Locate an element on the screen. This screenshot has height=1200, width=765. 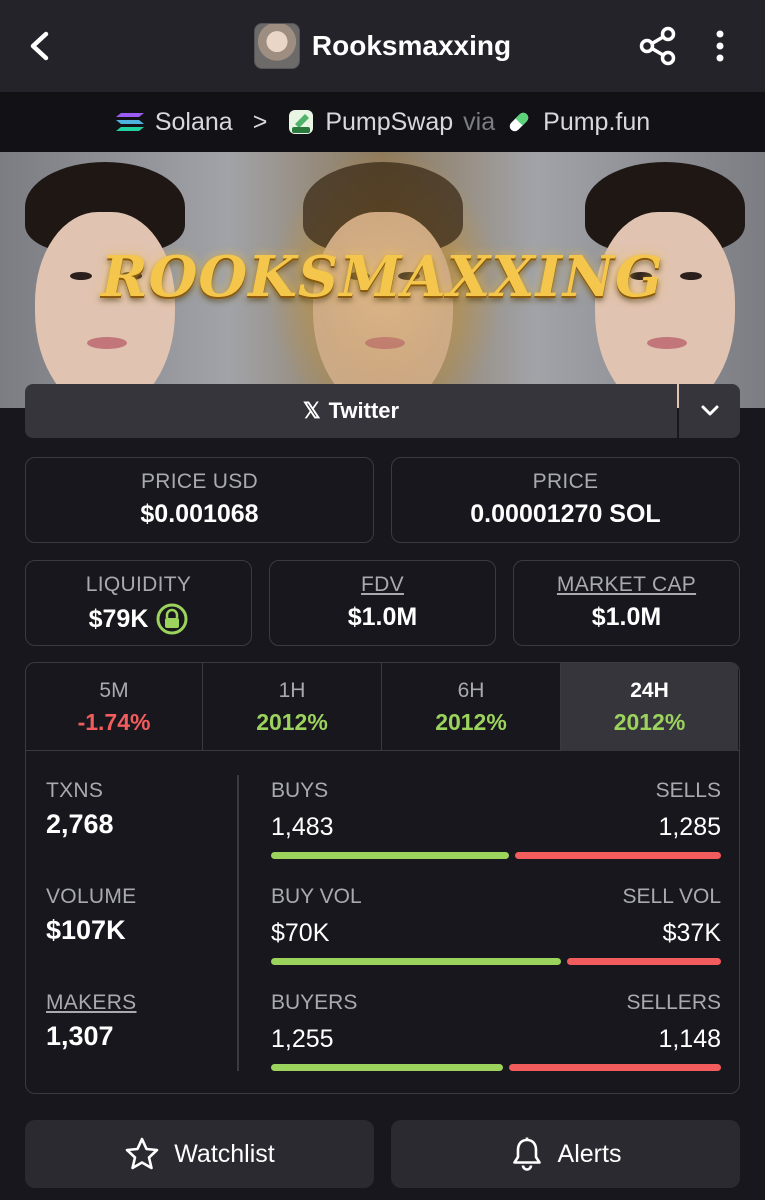
volume-label: VOLUME is located at coordinates (91, 896).